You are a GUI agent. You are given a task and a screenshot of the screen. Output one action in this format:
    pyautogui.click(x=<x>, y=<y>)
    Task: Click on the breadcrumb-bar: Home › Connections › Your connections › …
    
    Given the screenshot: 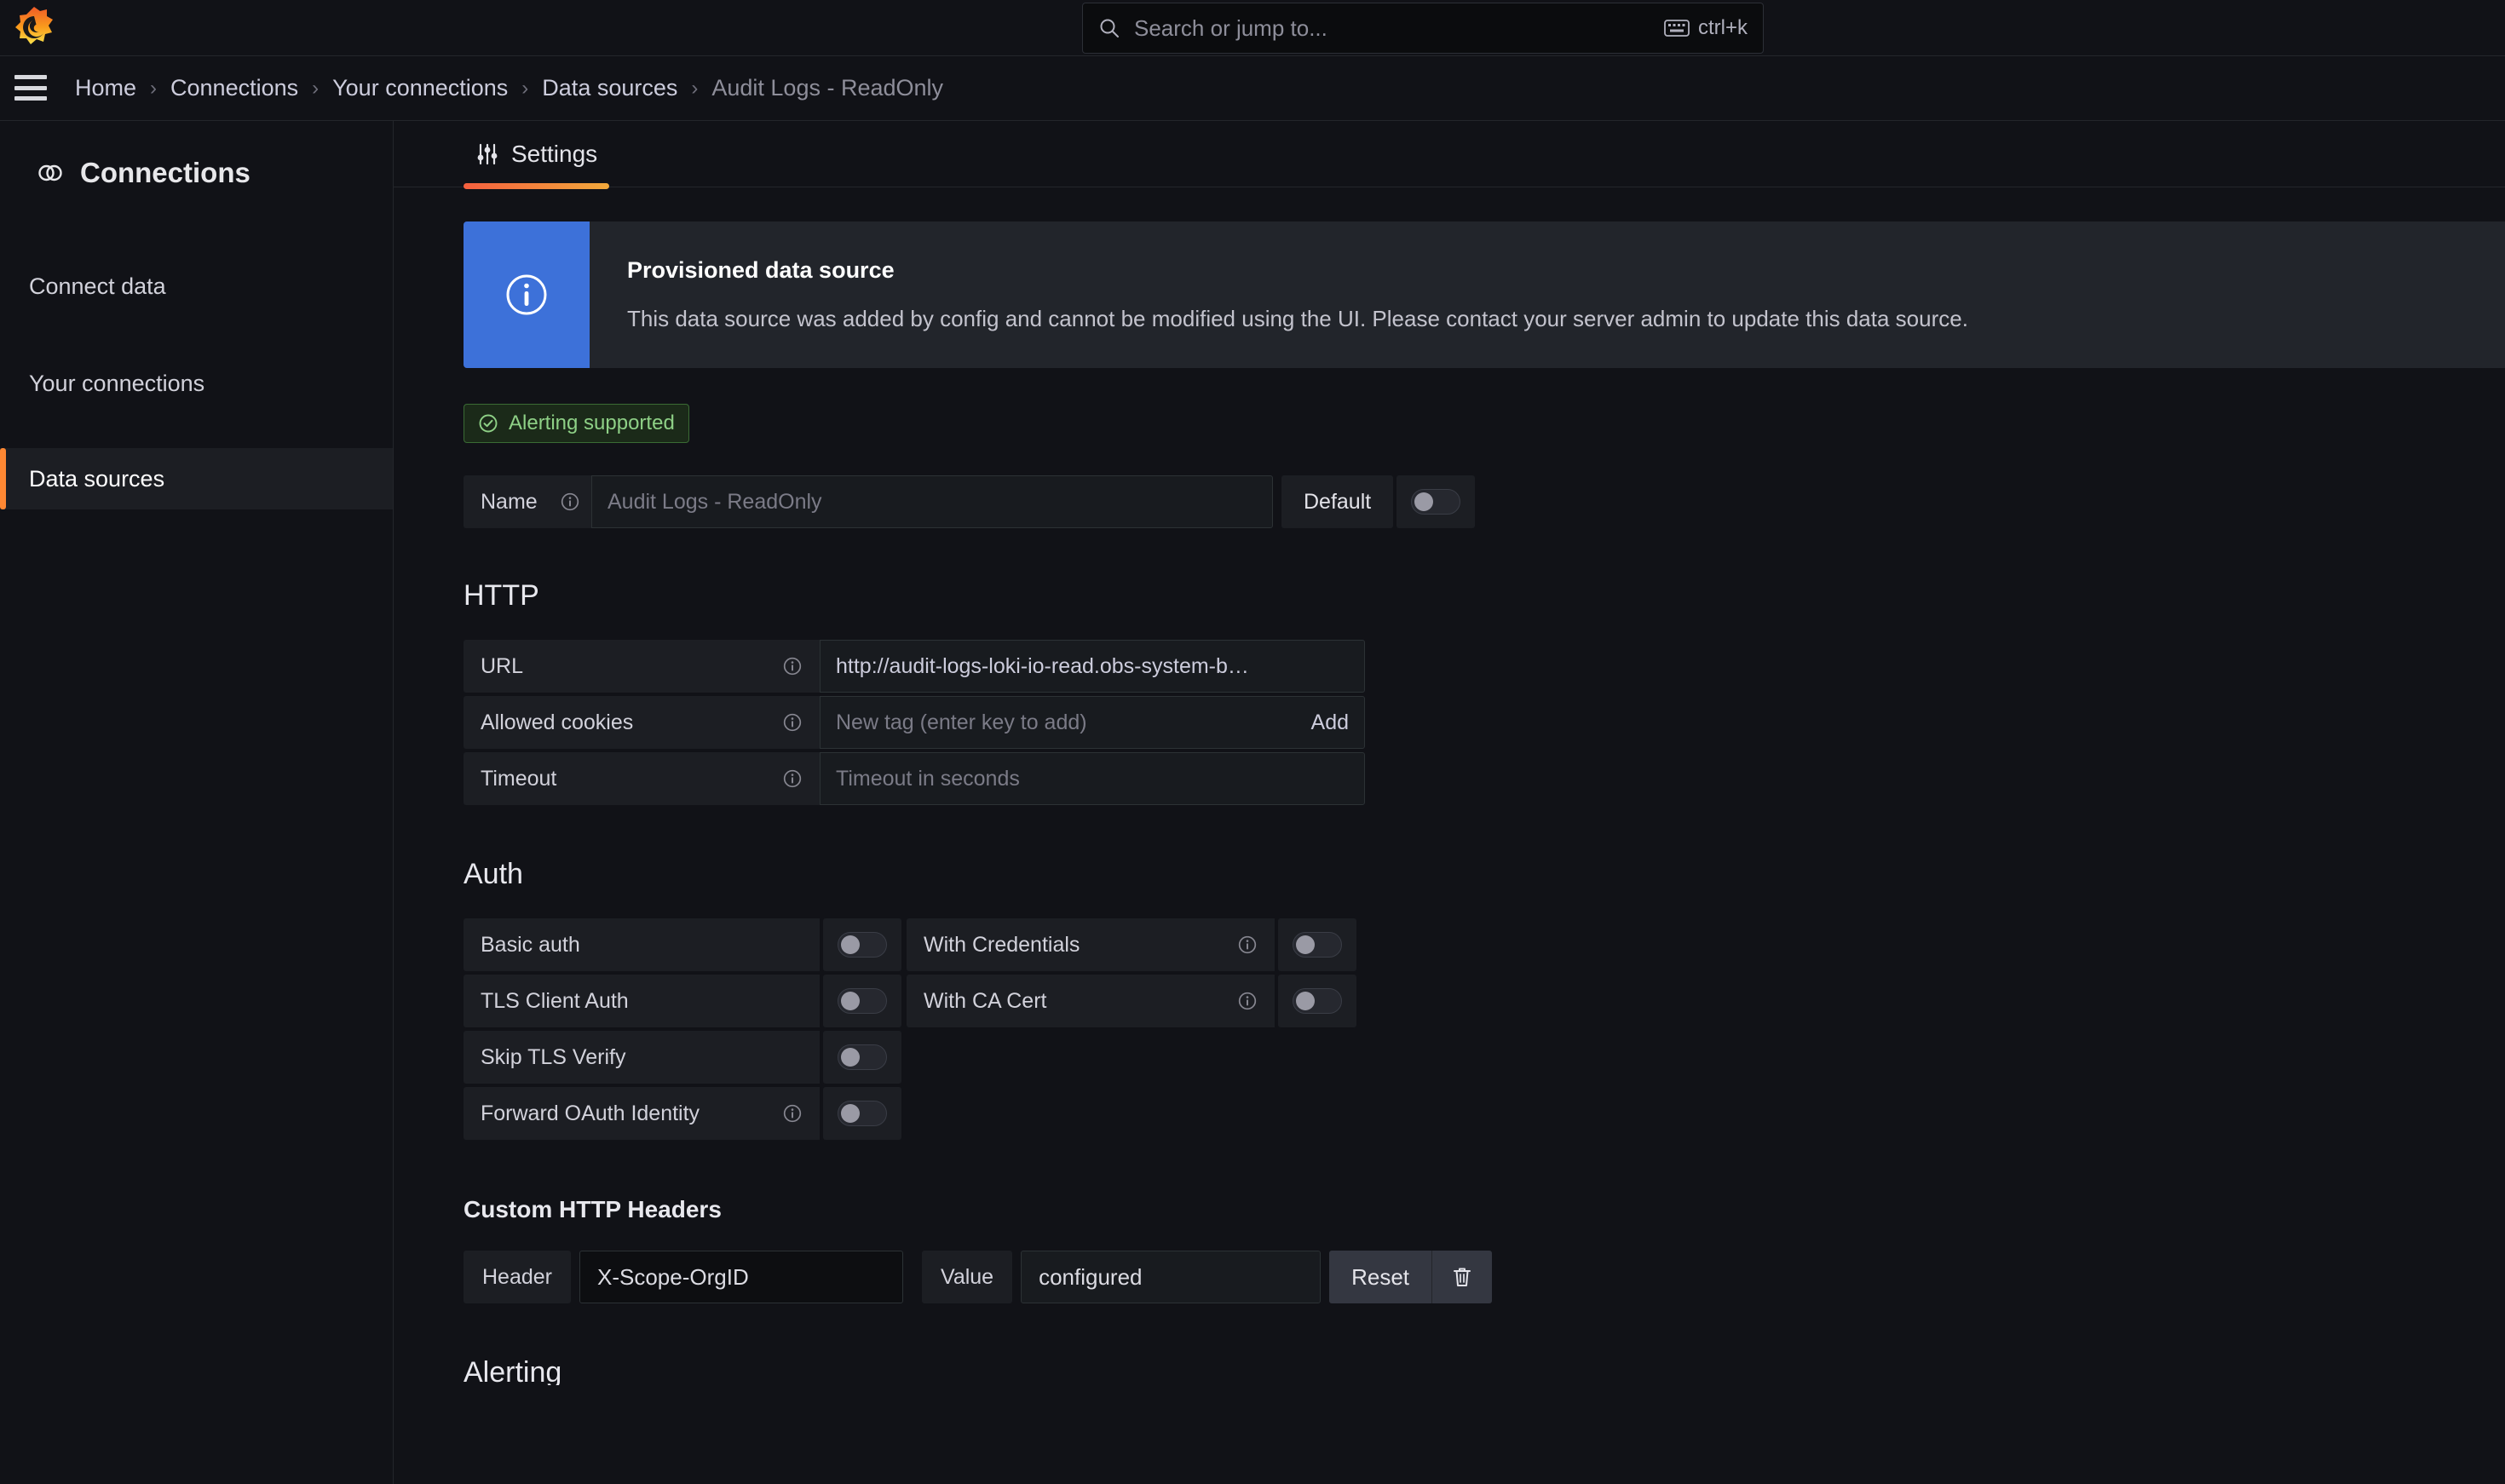 What is the action you would take?
    pyautogui.click(x=1252, y=88)
    